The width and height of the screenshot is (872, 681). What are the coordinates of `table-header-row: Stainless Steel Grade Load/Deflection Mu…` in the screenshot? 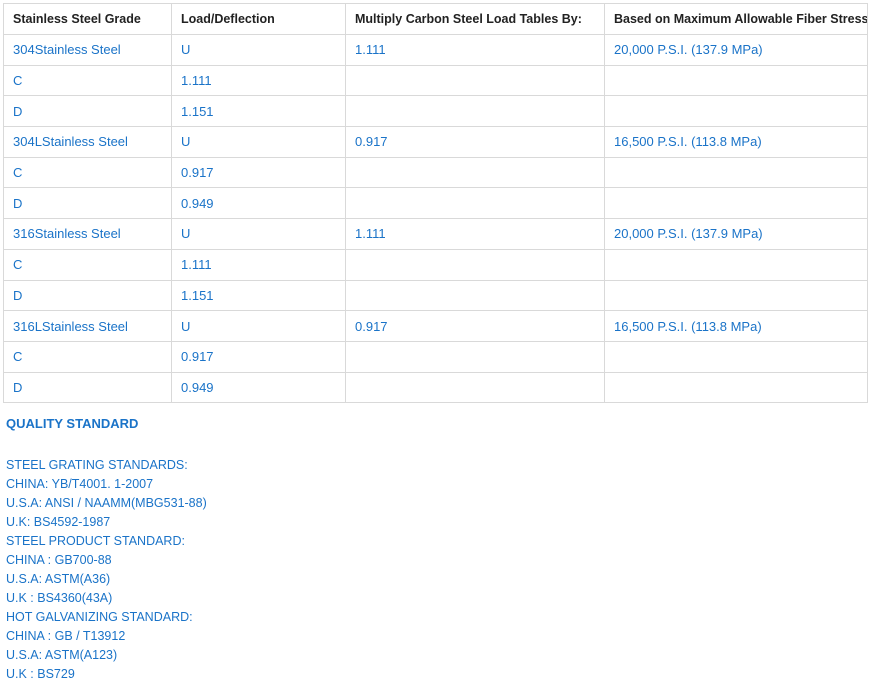 It's located at (435, 19).